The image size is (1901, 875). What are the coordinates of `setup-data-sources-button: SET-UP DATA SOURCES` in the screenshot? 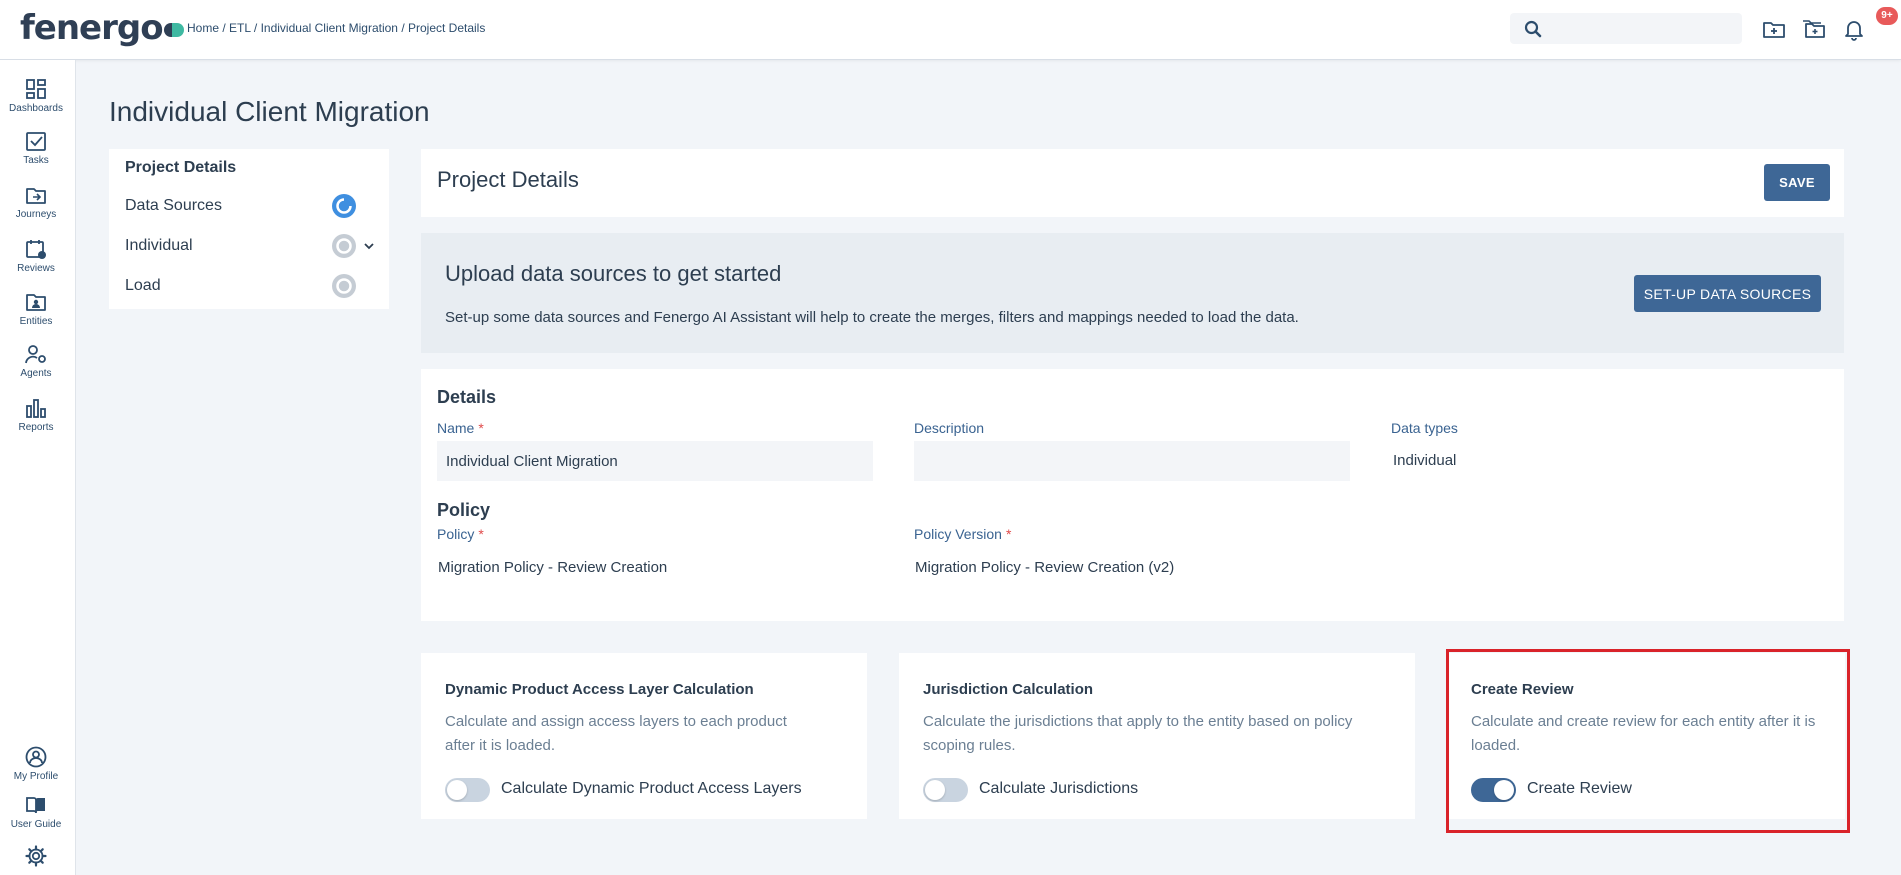 It's located at (1727, 293).